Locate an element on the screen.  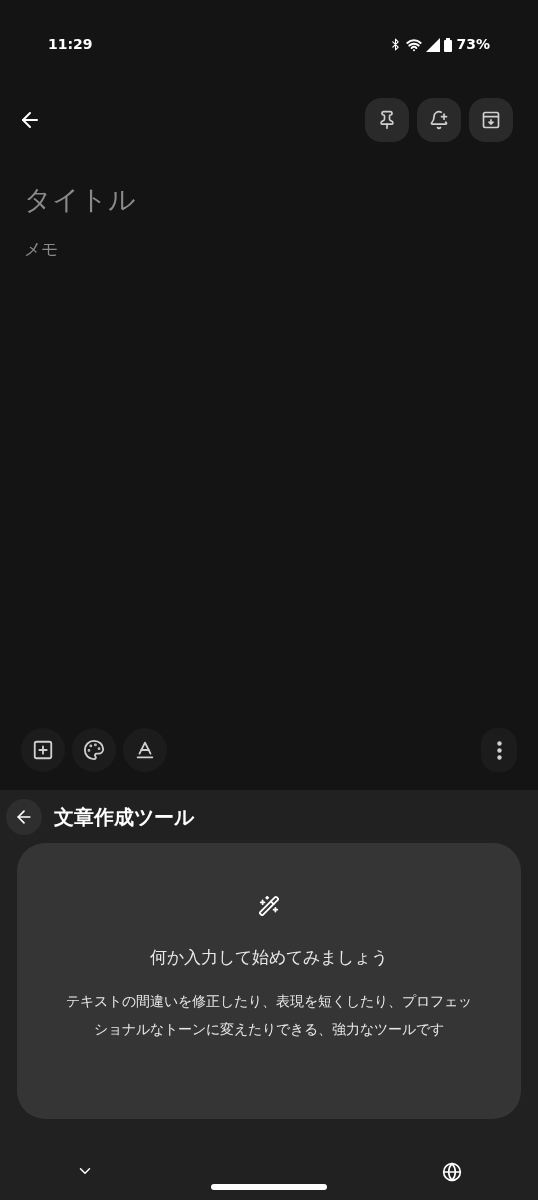
back-button is located at coordinates (24, 816).